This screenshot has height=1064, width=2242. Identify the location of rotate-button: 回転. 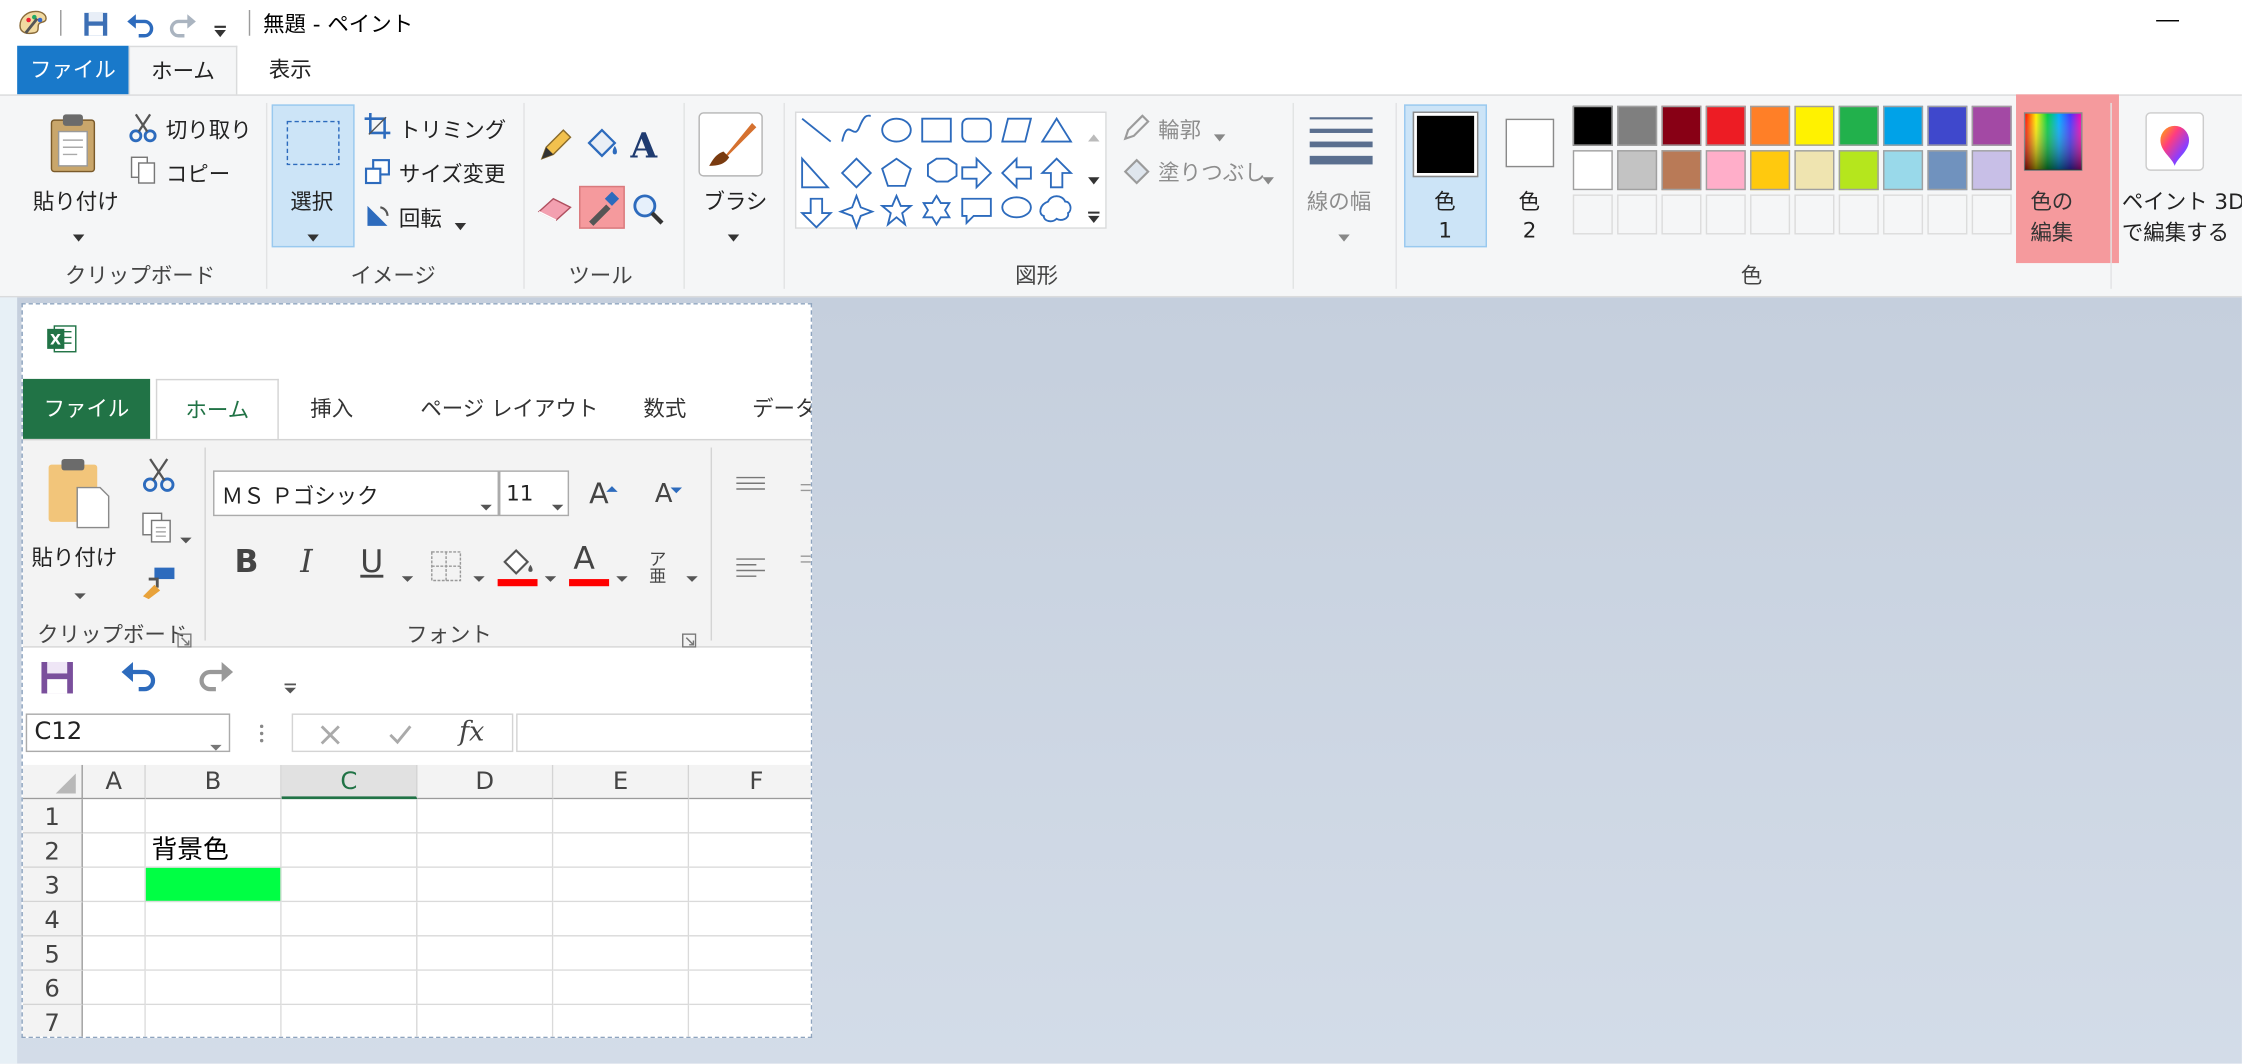
(420, 218).